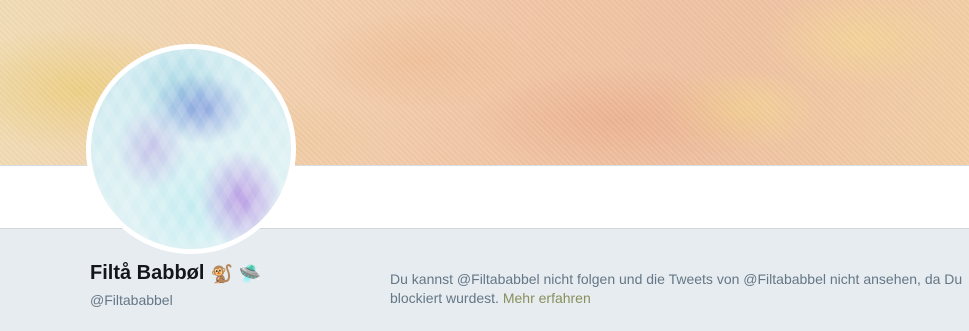  Describe the element at coordinates (131, 300) in the screenshot. I see `profile-handle: @Filtababbel` at that location.